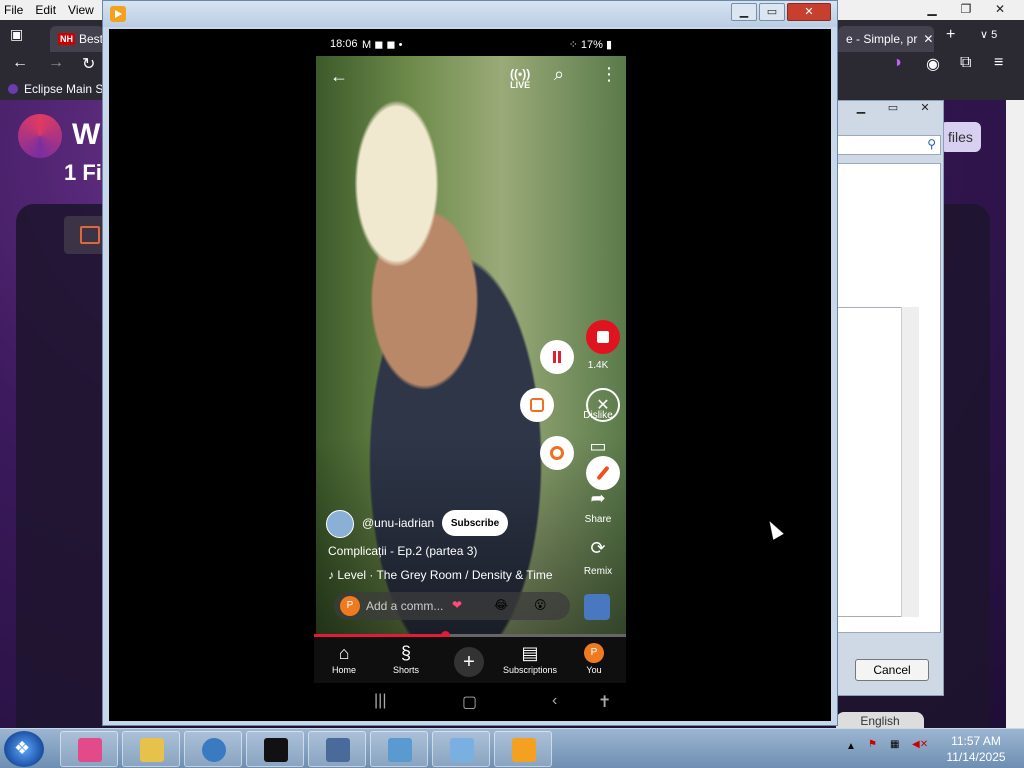 Image resolution: width=1024 pixels, height=768 pixels. I want to click on clock: 11:57 AM 11/14/2025, so click(976, 749).